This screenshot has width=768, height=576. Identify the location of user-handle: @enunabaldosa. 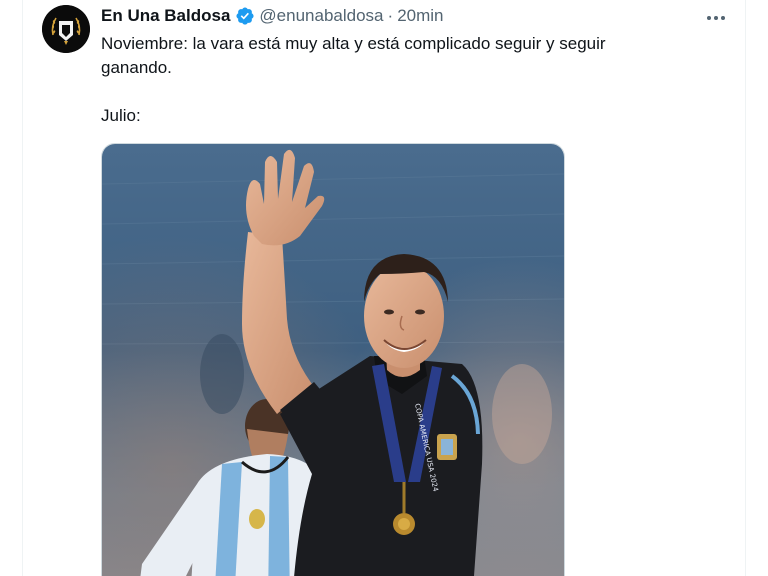
(321, 16).